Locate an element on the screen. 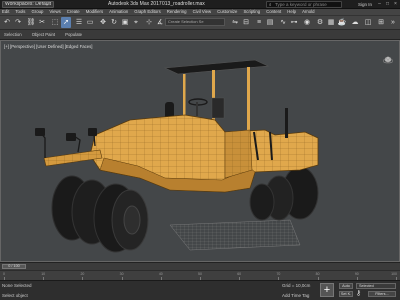 This screenshot has width=400, height=300. menu-scripting: Scripting is located at coordinates (251, 12).